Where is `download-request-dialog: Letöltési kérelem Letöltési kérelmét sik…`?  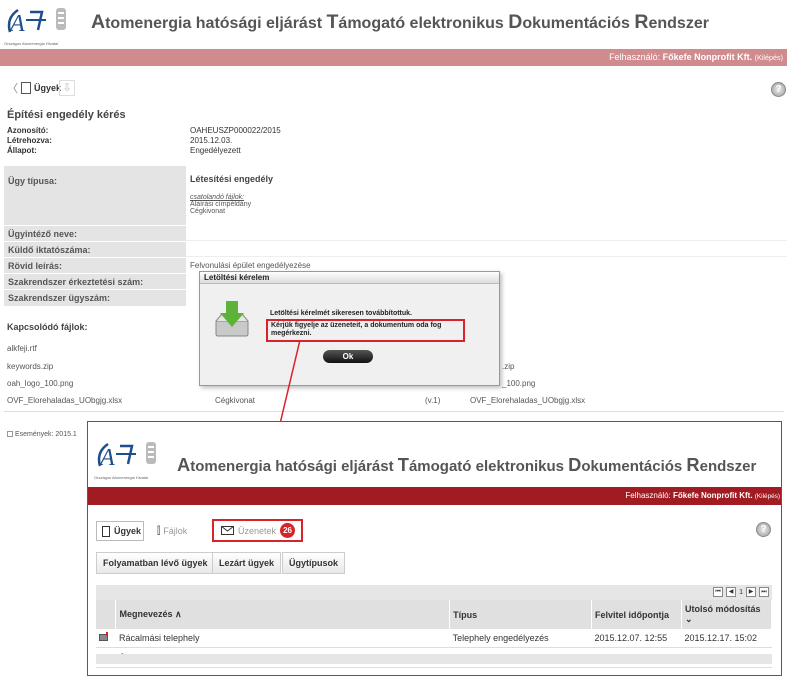
download-request-dialog: Letöltési kérelem Letöltési kérelmét sik… is located at coordinates (349, 328).